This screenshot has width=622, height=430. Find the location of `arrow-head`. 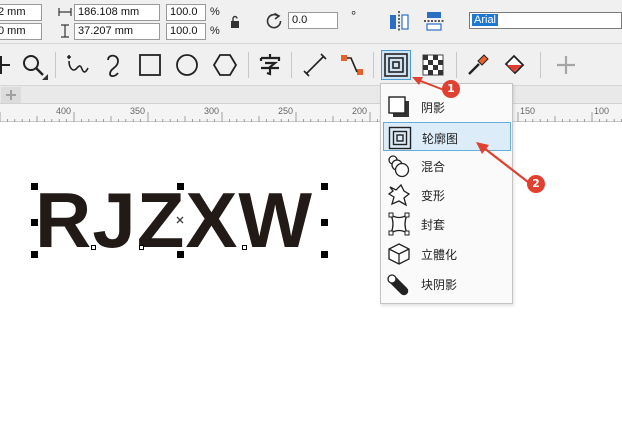

arrow-head is located at coordinates (482, 148).